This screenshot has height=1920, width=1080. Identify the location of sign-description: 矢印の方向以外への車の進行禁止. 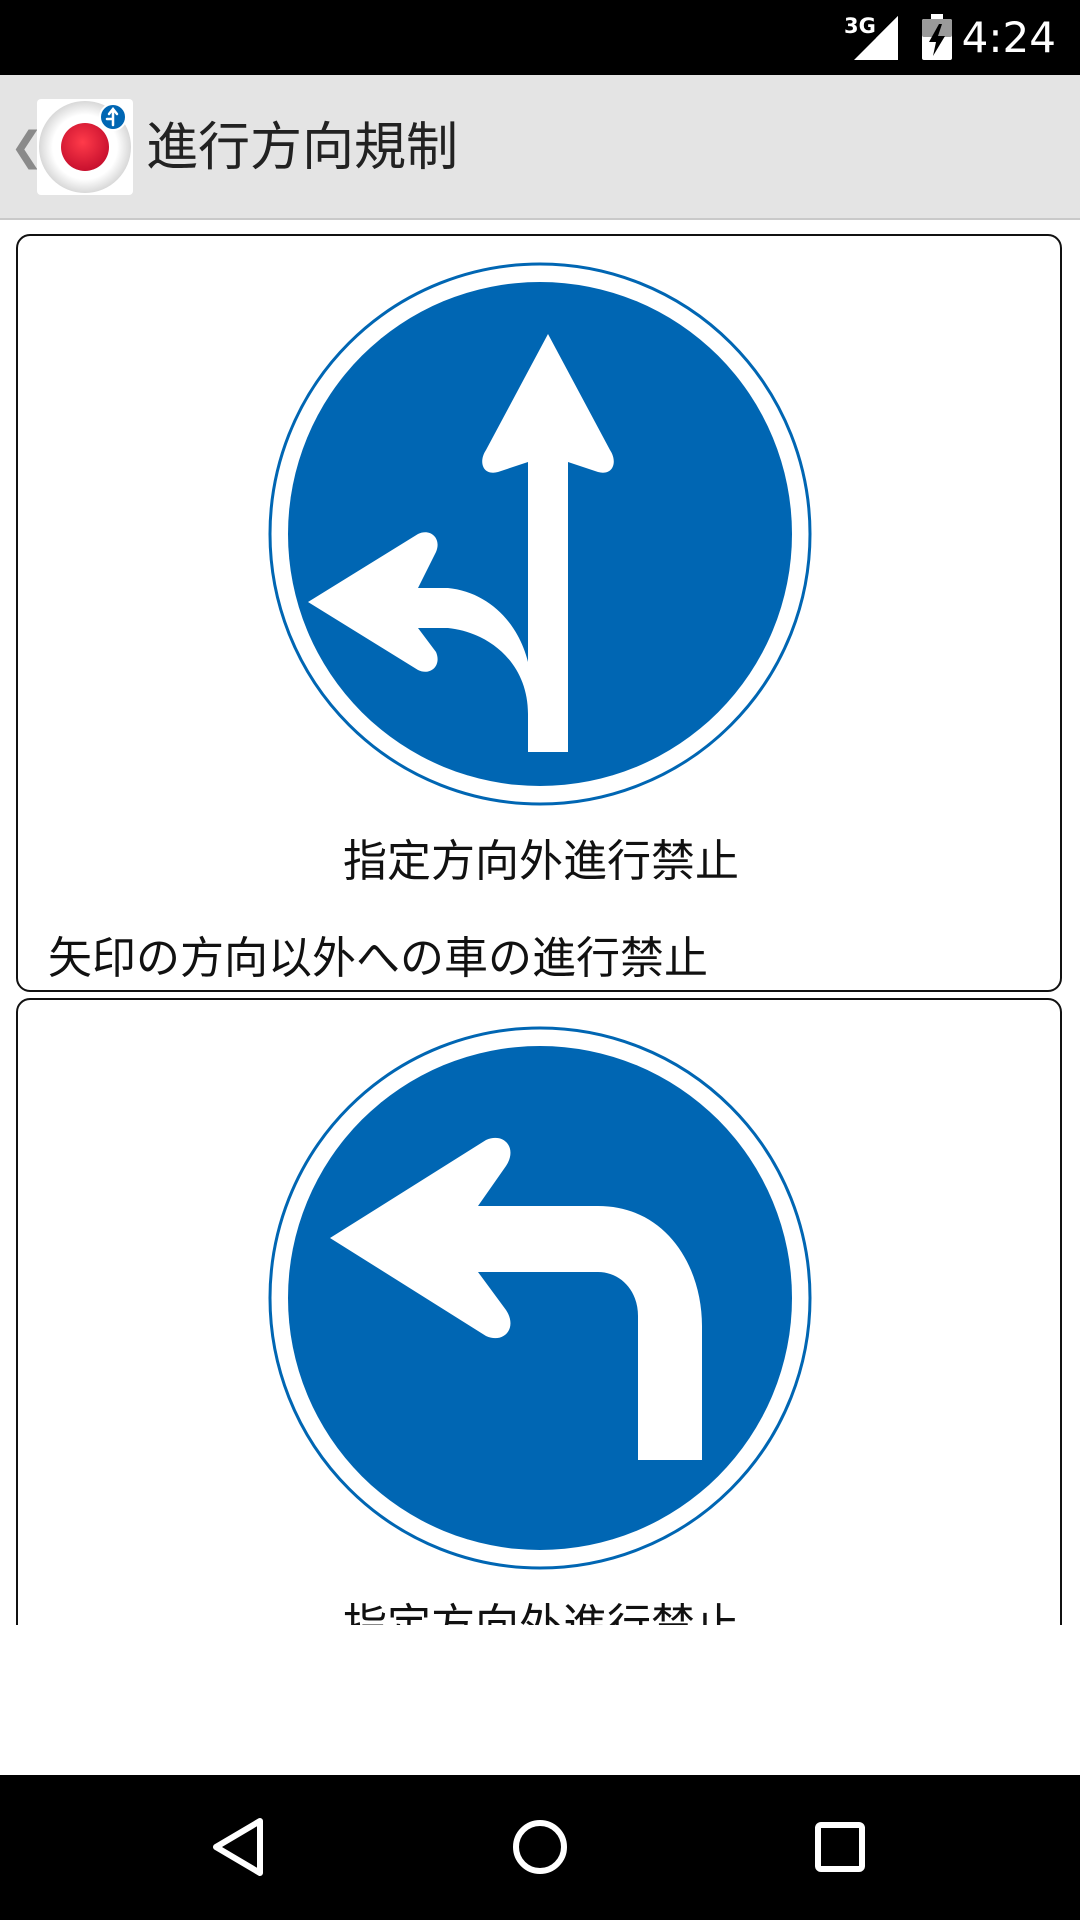
(378, 958).